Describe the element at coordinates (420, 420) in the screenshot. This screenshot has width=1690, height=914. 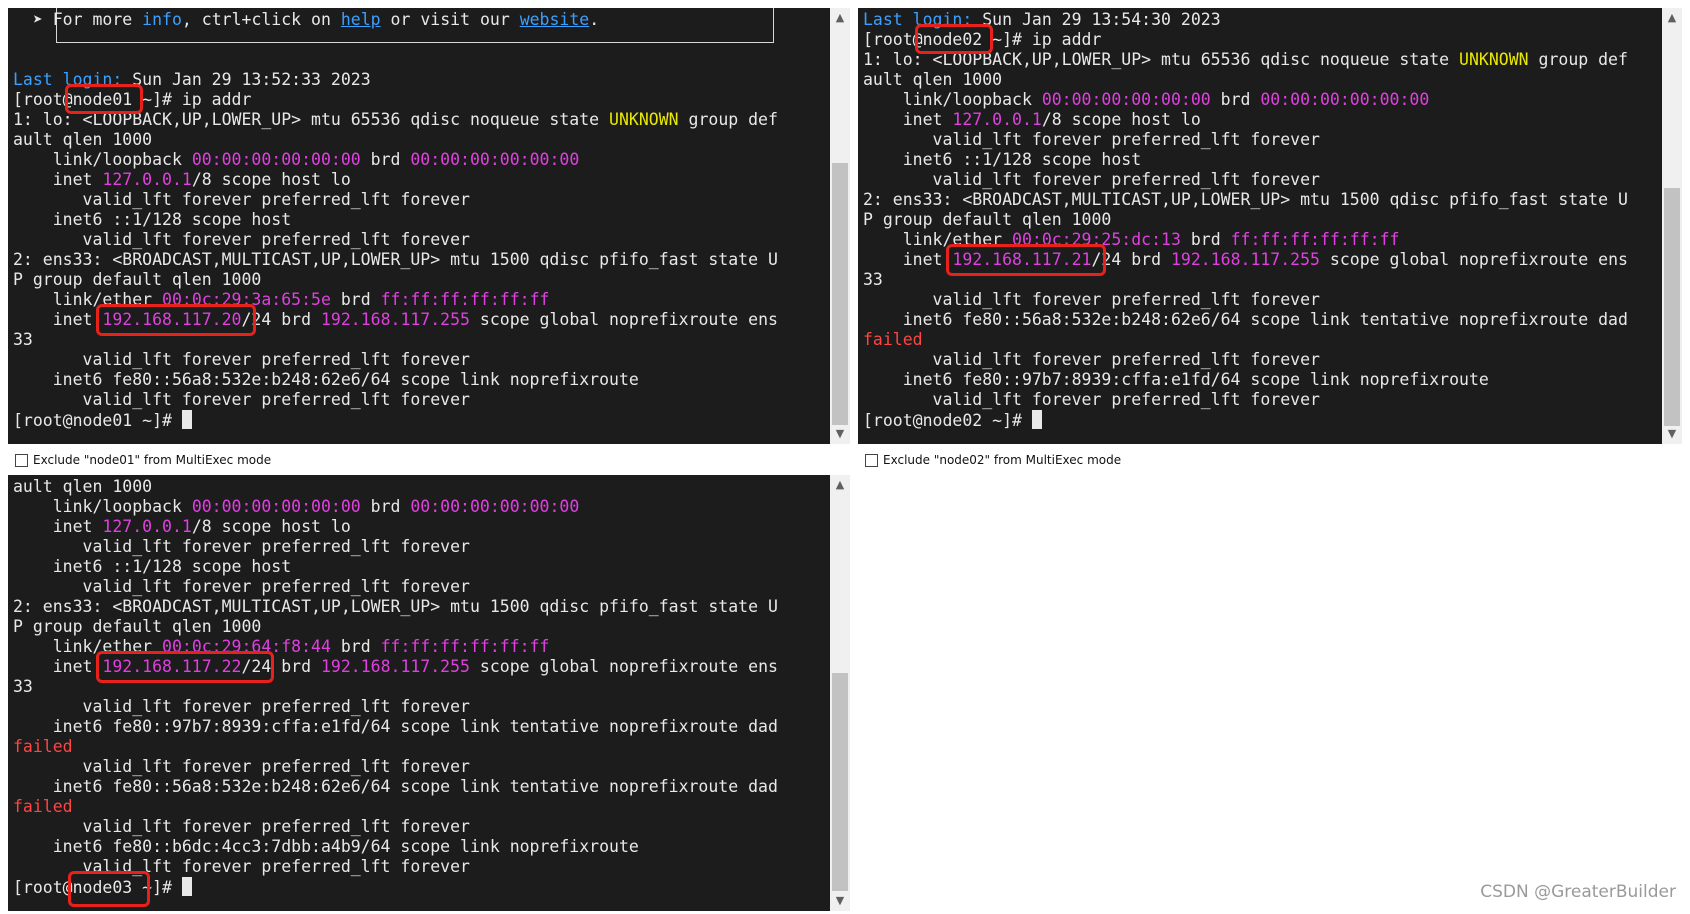
I see `terminal-line: [root@node01 ~]#` at that location.